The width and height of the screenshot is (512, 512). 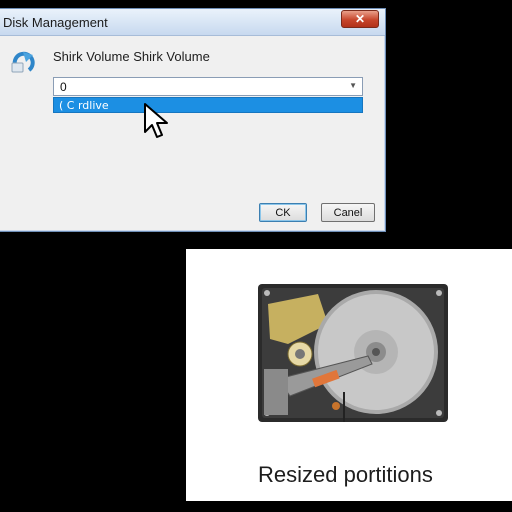 I want to click on drive-combobox: 0 ▼, so click(x=208, y=86).